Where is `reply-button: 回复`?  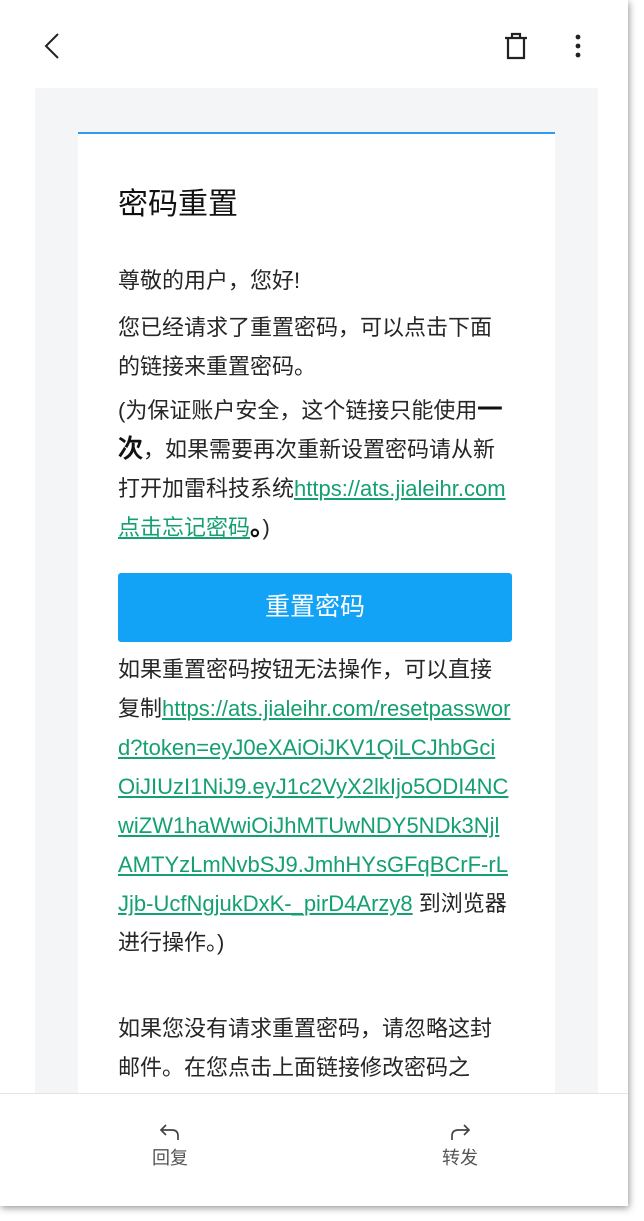
reply-button: 回复 is located at coordinates (170, 1146).